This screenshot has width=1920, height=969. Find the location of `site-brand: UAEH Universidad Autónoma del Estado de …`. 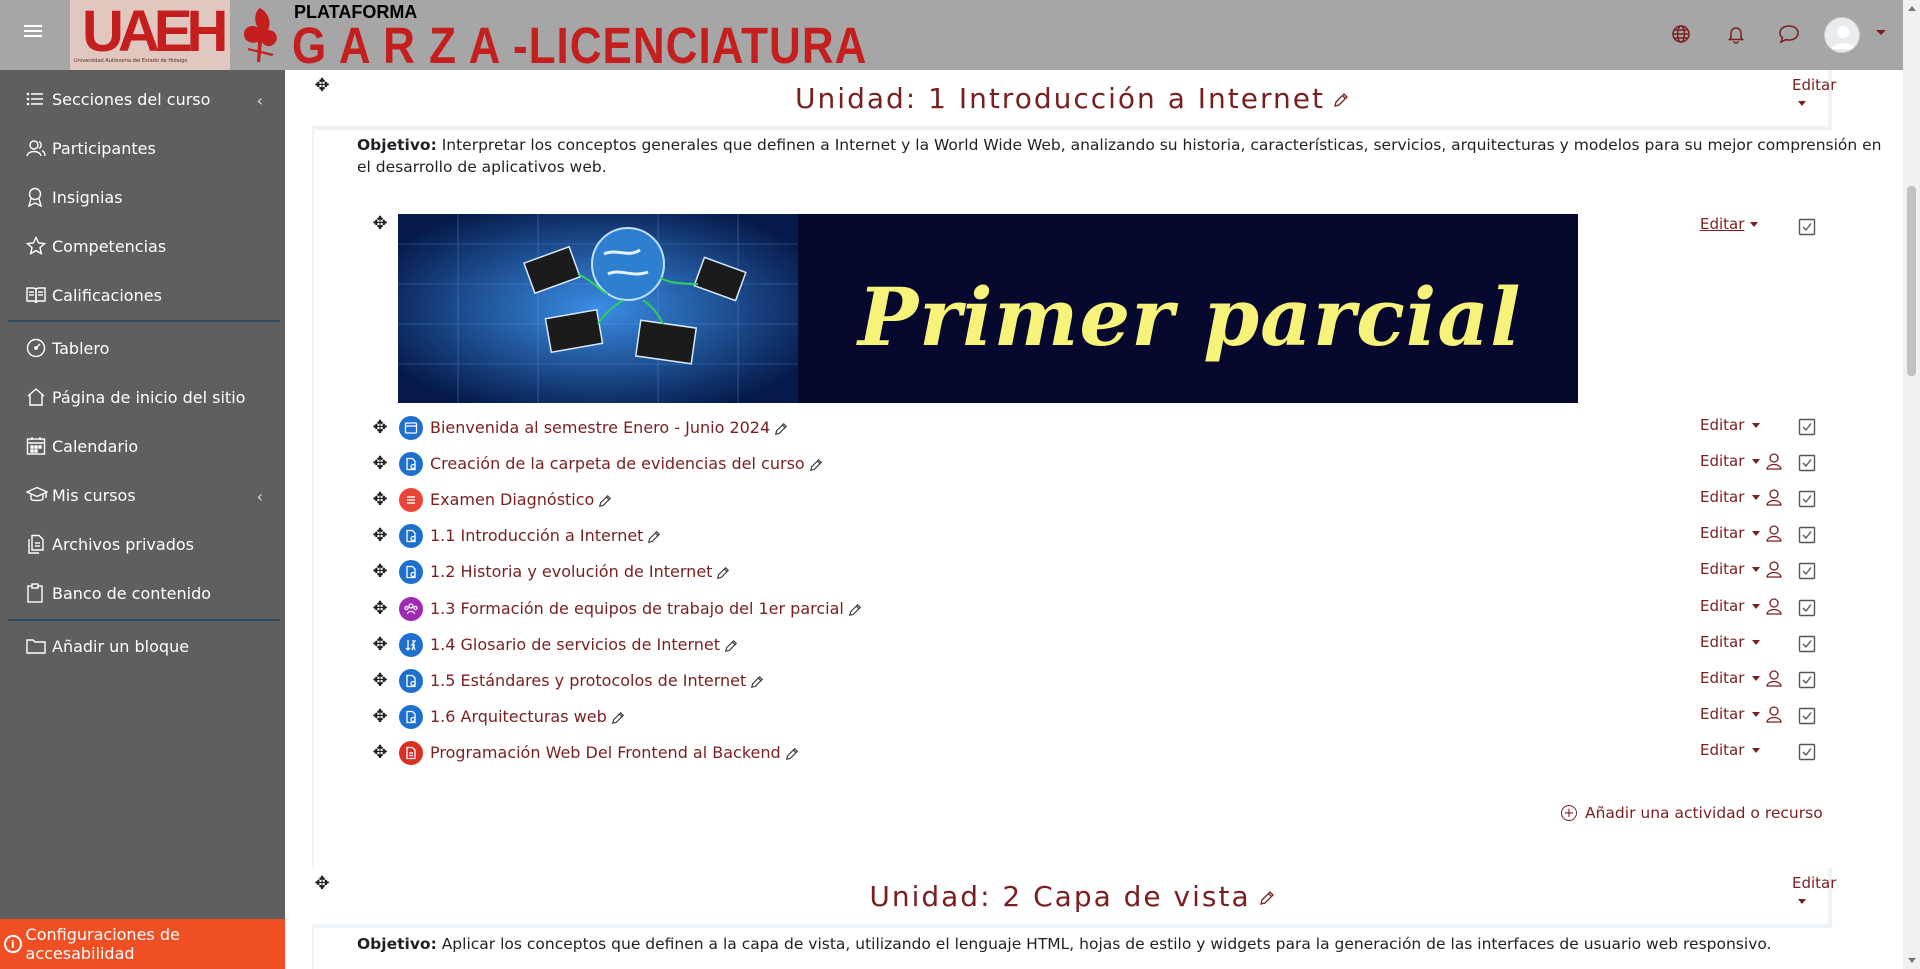

site-brand: UAEH Universidad Autónoma del Estado de … is located at coordinates (468, 37).